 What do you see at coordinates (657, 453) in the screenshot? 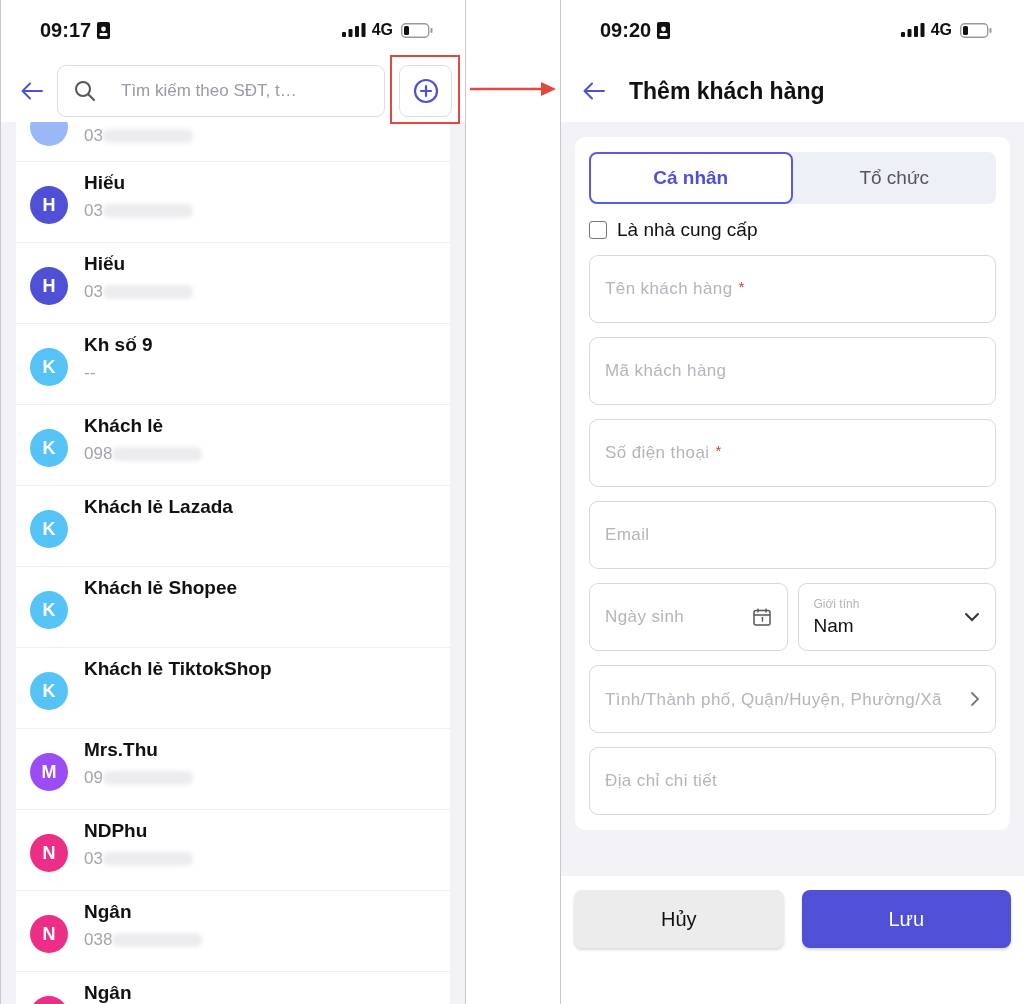
I see `placeholder-text: Số điện thoại` at bounding box center [657, 453].